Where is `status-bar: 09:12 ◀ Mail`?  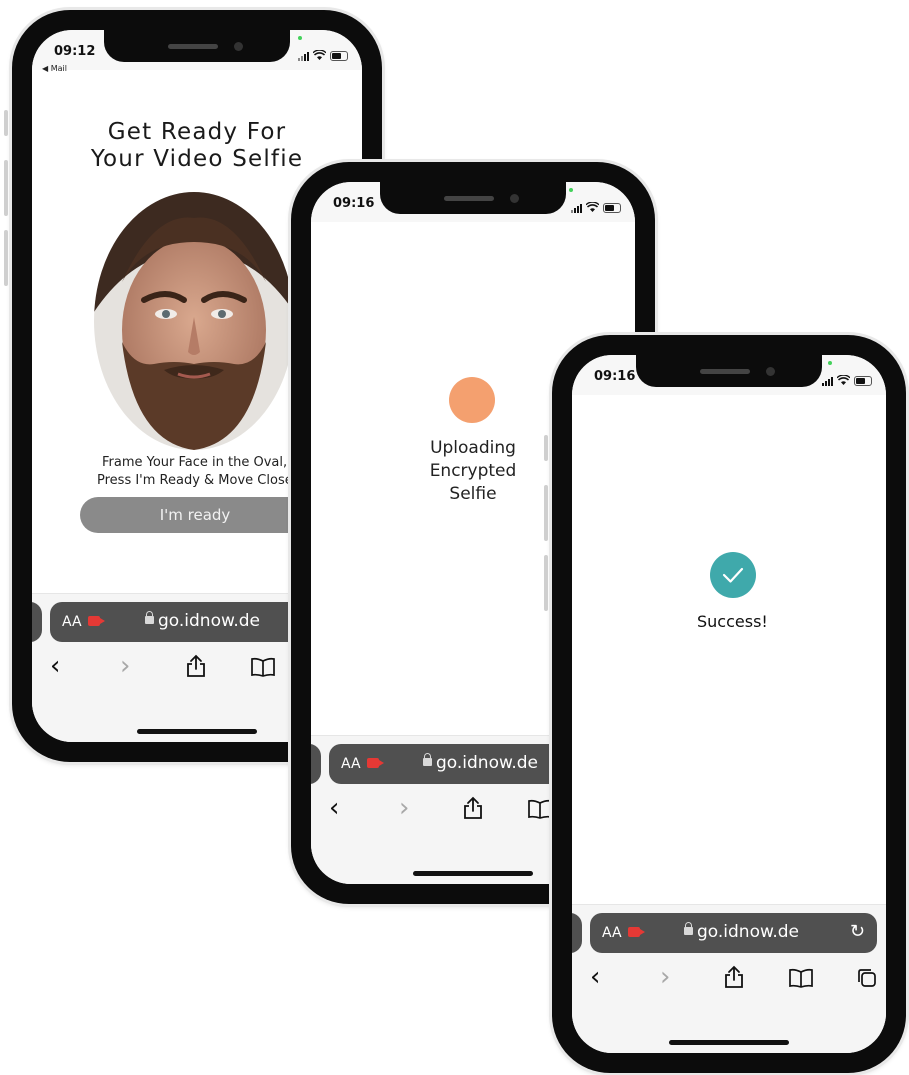 status-bar: 09:12 ◀ Mail is located at coordinates (197, 51).